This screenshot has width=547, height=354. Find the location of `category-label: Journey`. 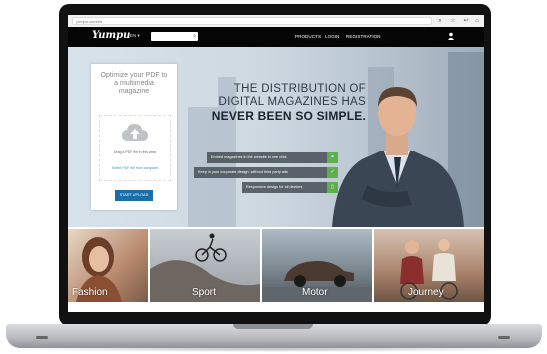

category-label: Journey is located at coordinates (426, 292).